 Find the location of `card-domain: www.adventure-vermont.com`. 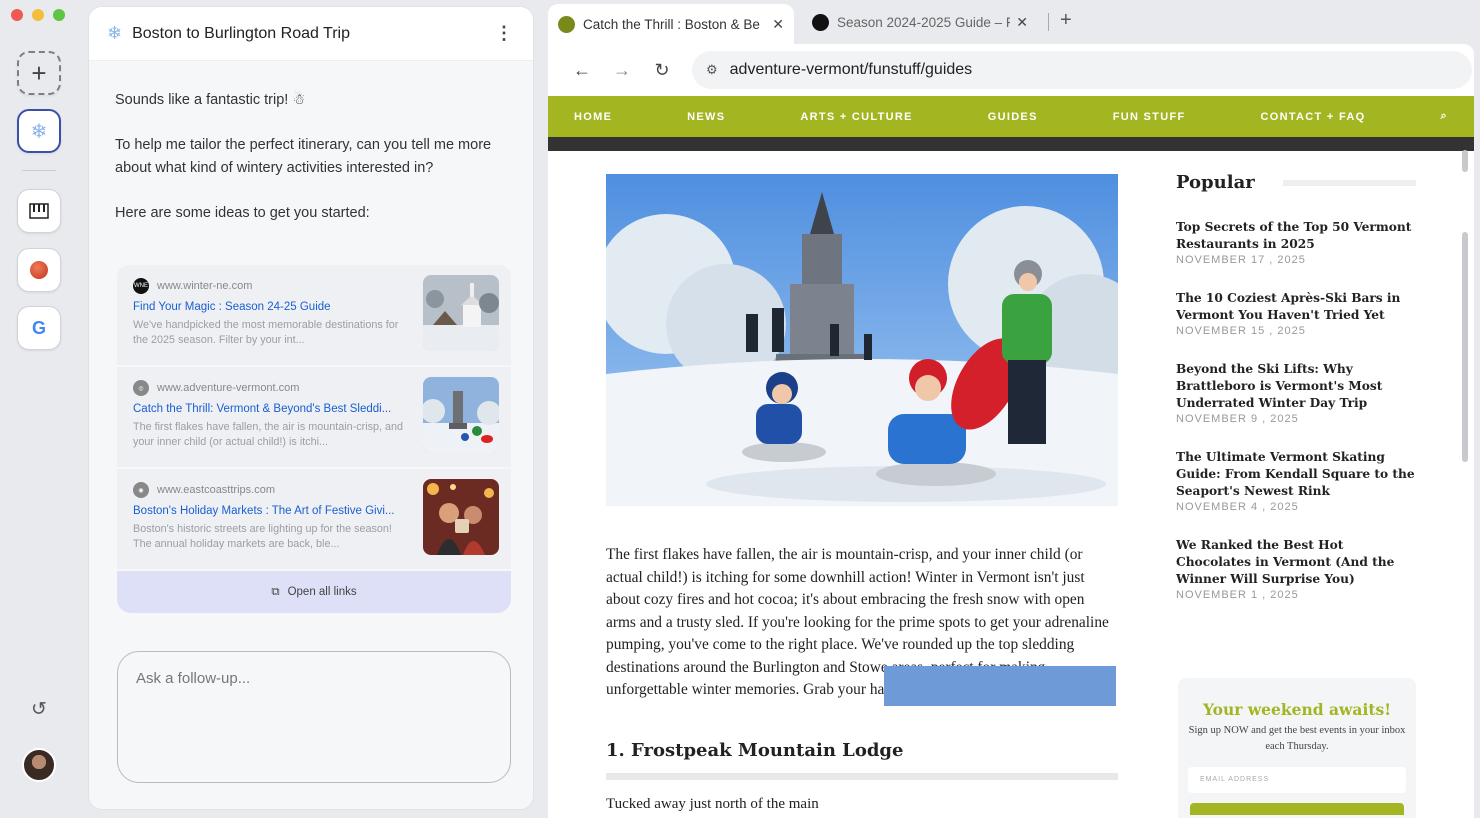

card-domain: www.adventure-vermont.com is located at coordinates (228, 388).